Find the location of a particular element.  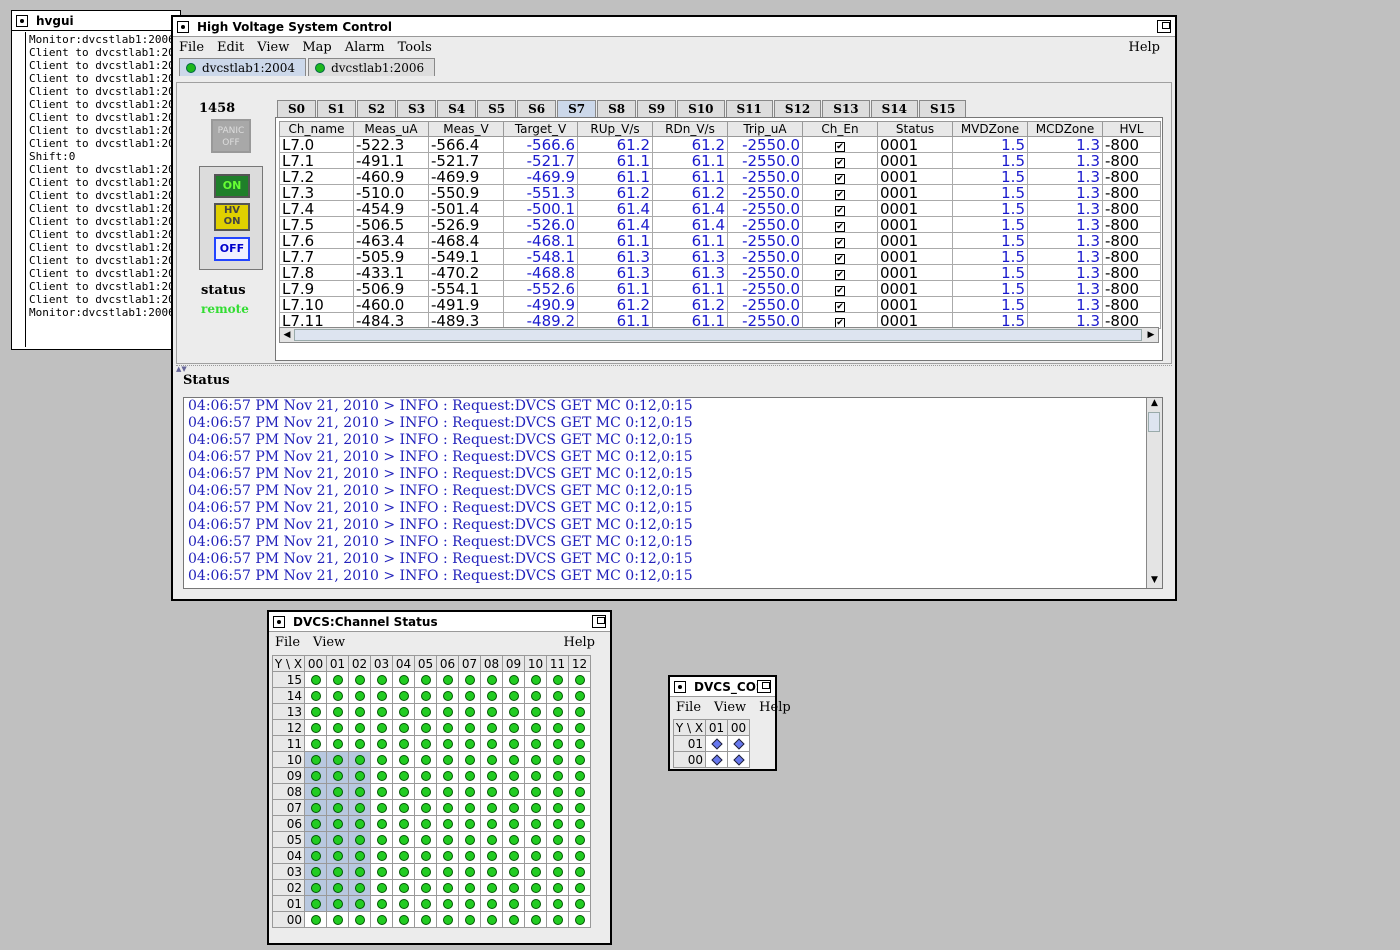

table-cell: -433.1 is located at coordinates (391, 272).